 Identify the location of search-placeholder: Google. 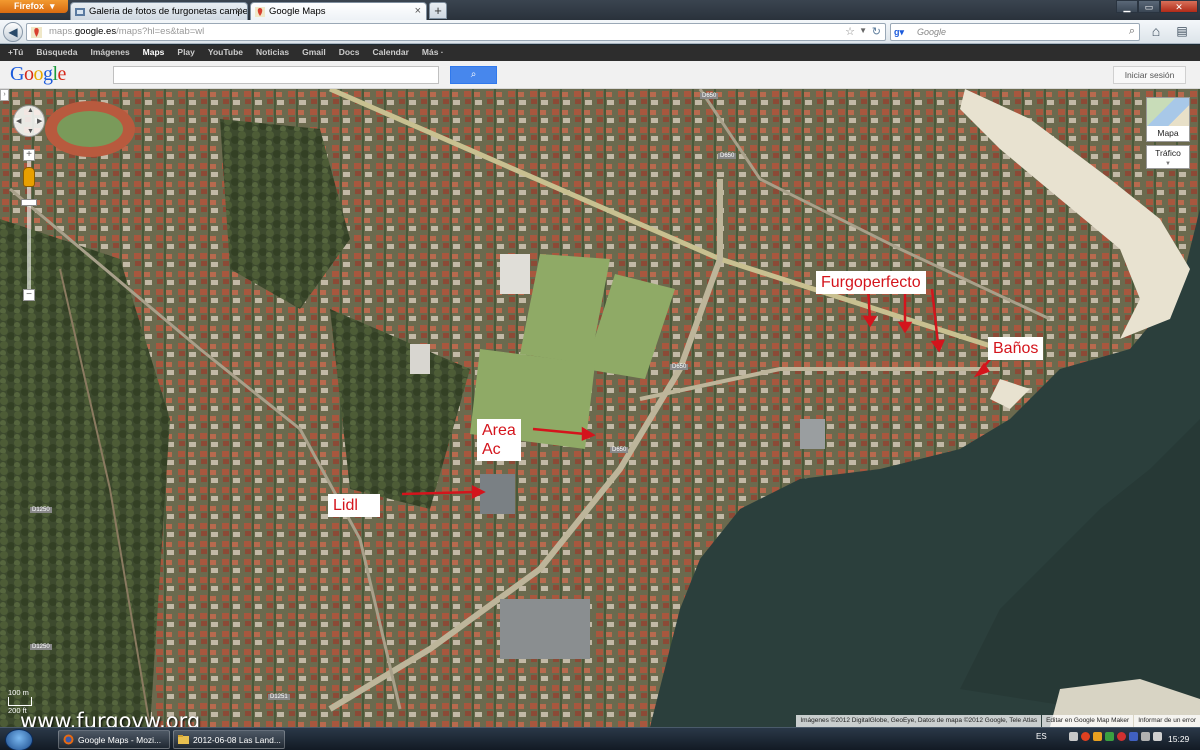
(932, 32).